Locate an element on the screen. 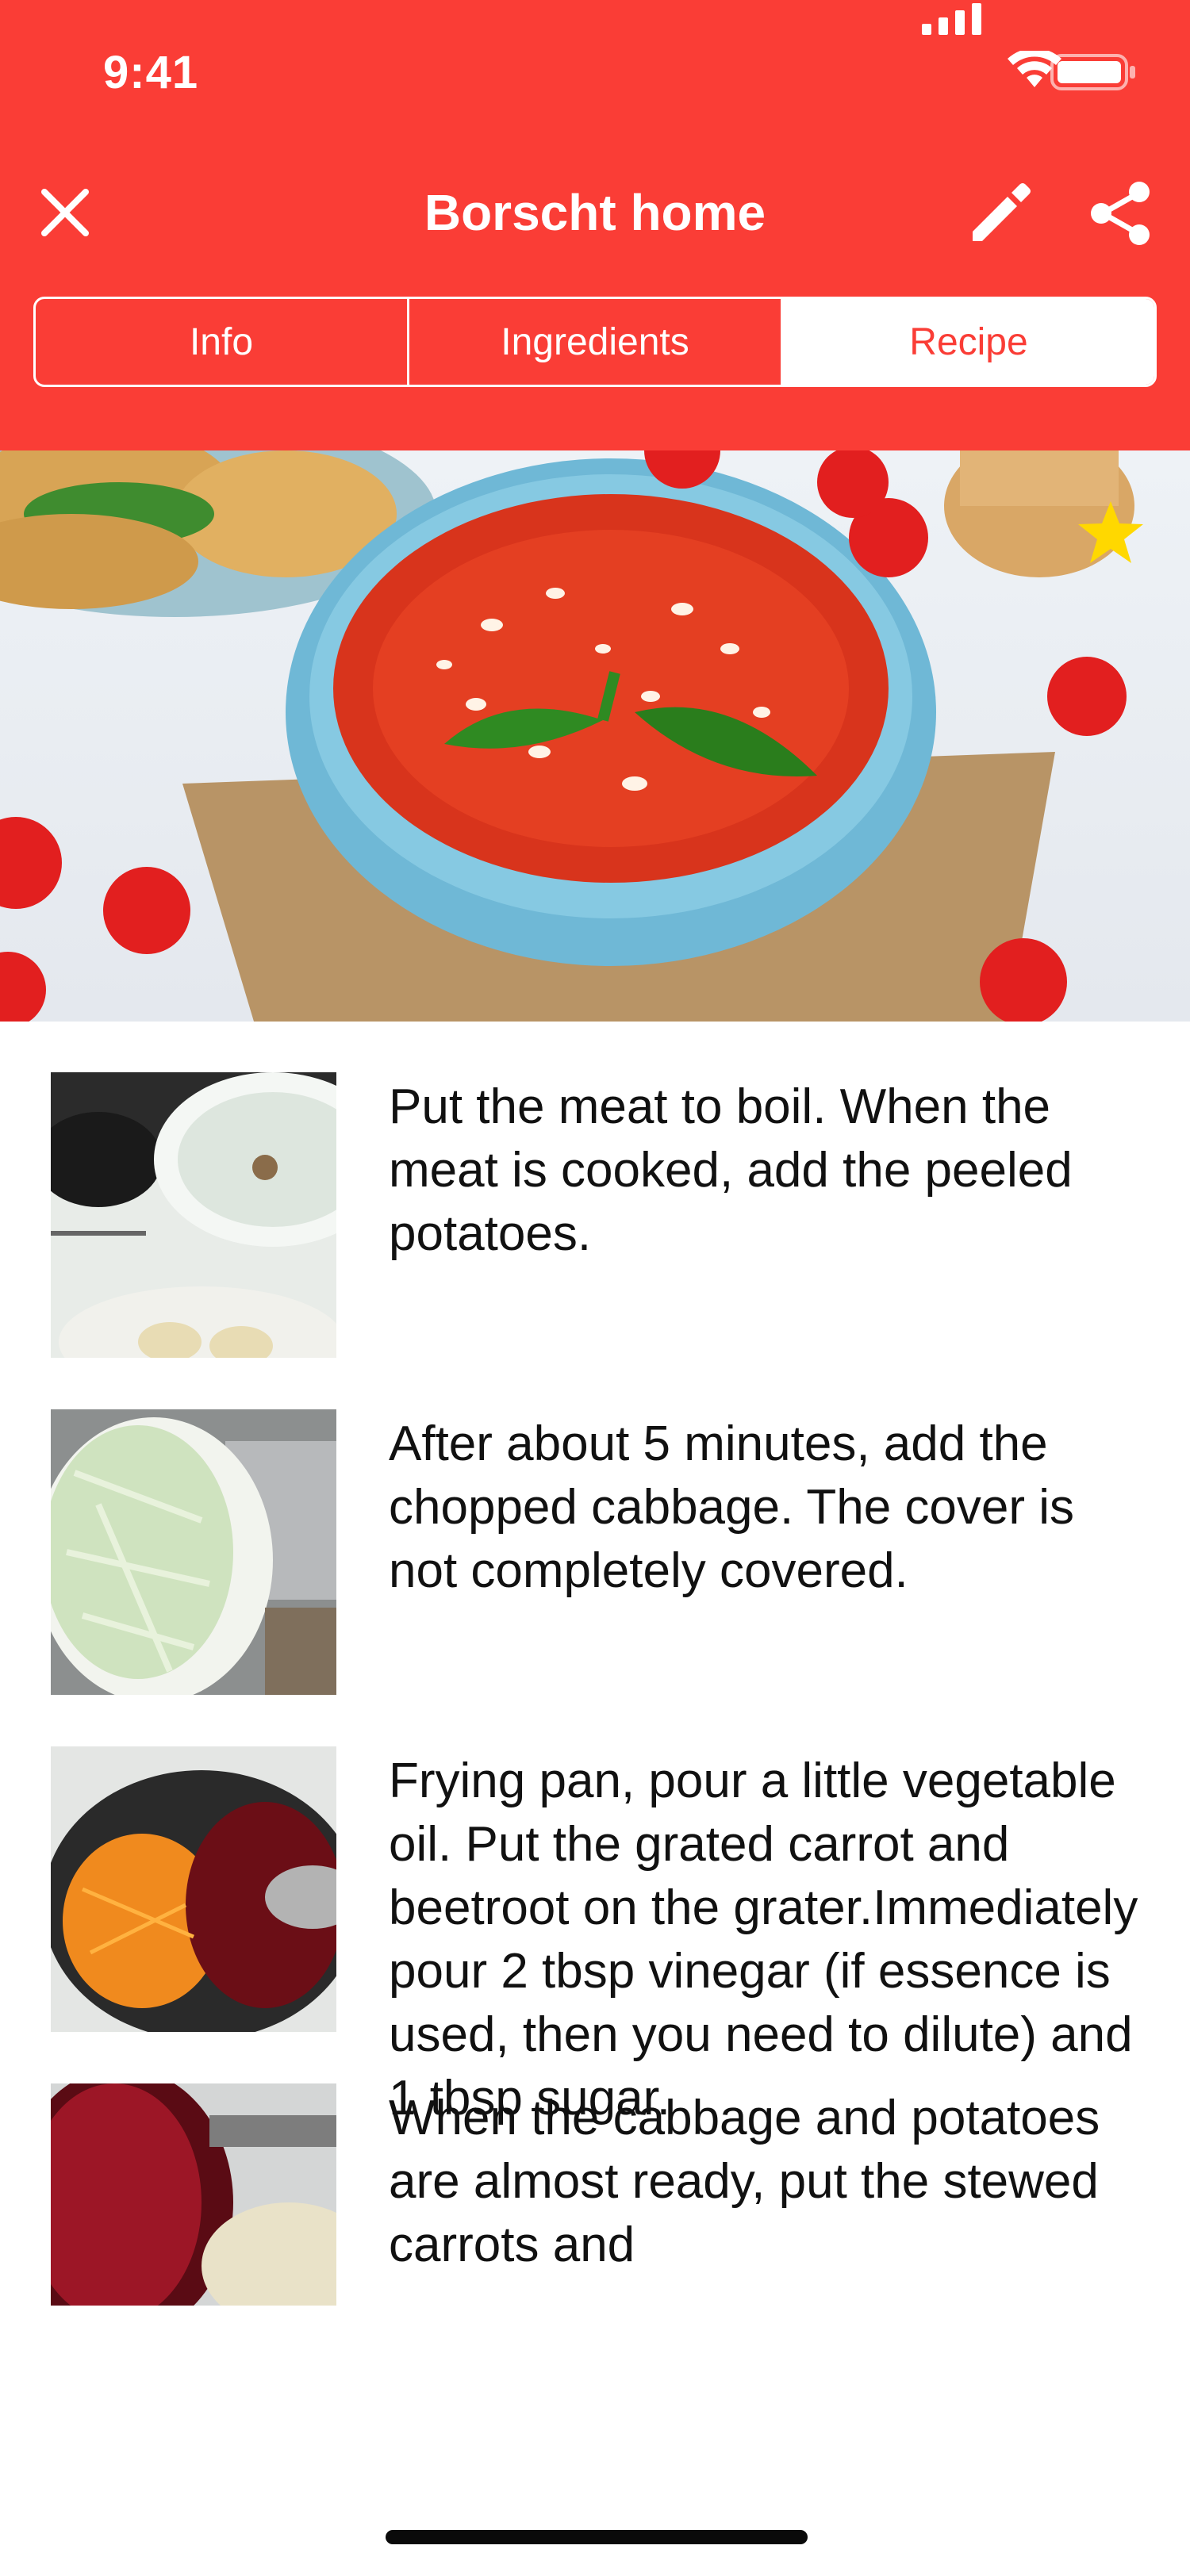  tab-info: Info is located at coordinates (222, 342).